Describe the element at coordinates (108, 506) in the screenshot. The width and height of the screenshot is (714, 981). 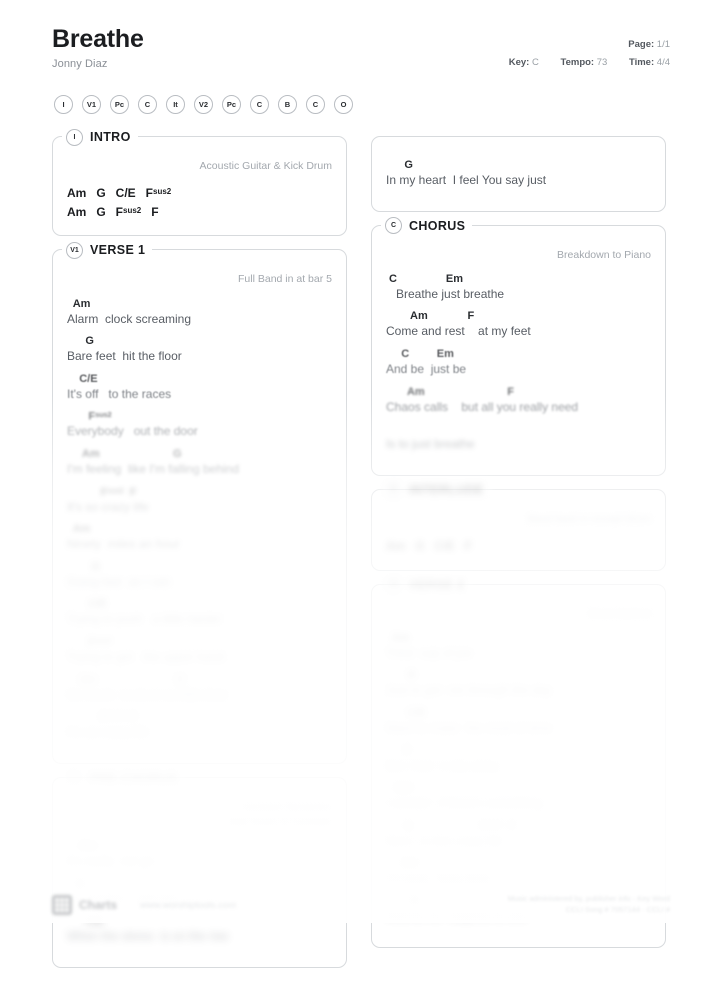
I see `verse-1-lyrics-5: It's so crazy life` at that location.